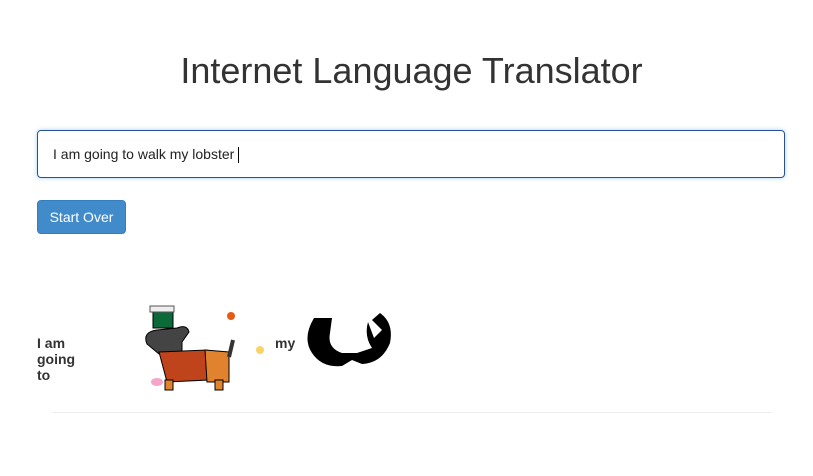  I want to click on text-caret, so click(239, 155).